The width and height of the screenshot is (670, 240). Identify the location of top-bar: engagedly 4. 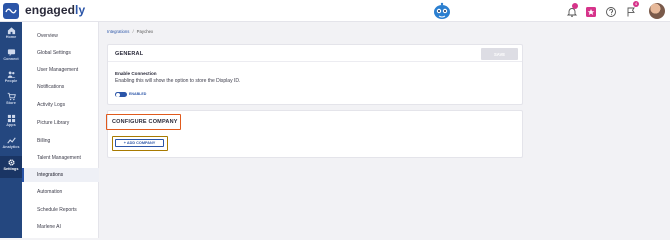
(335, 11).